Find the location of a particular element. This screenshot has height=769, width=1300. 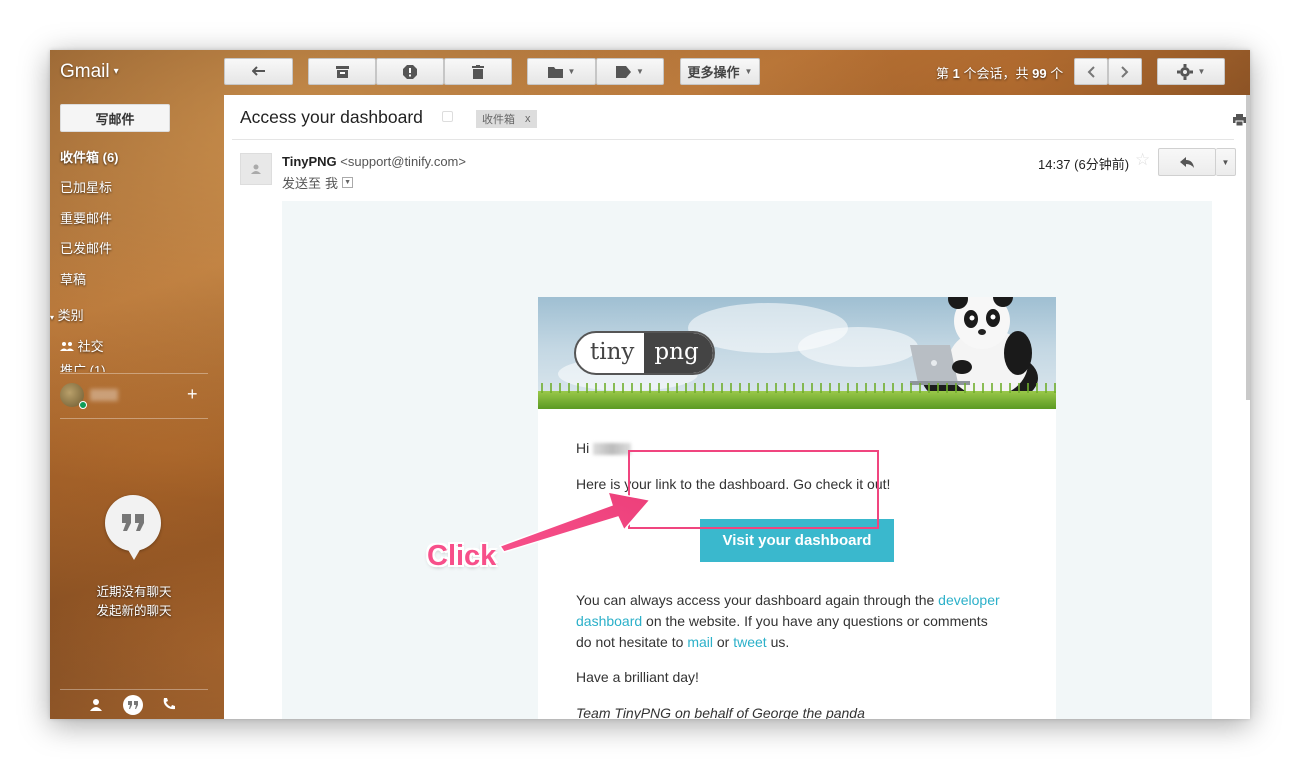

labels-button: ▼ is located at coordinates (630, 71).